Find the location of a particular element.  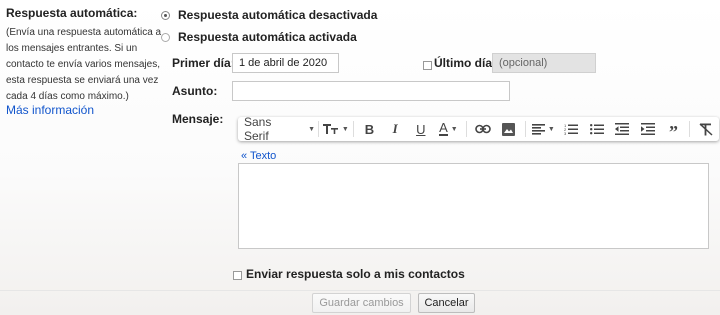

numbered-list-icon: 123 is located at coordinates (571, 129).